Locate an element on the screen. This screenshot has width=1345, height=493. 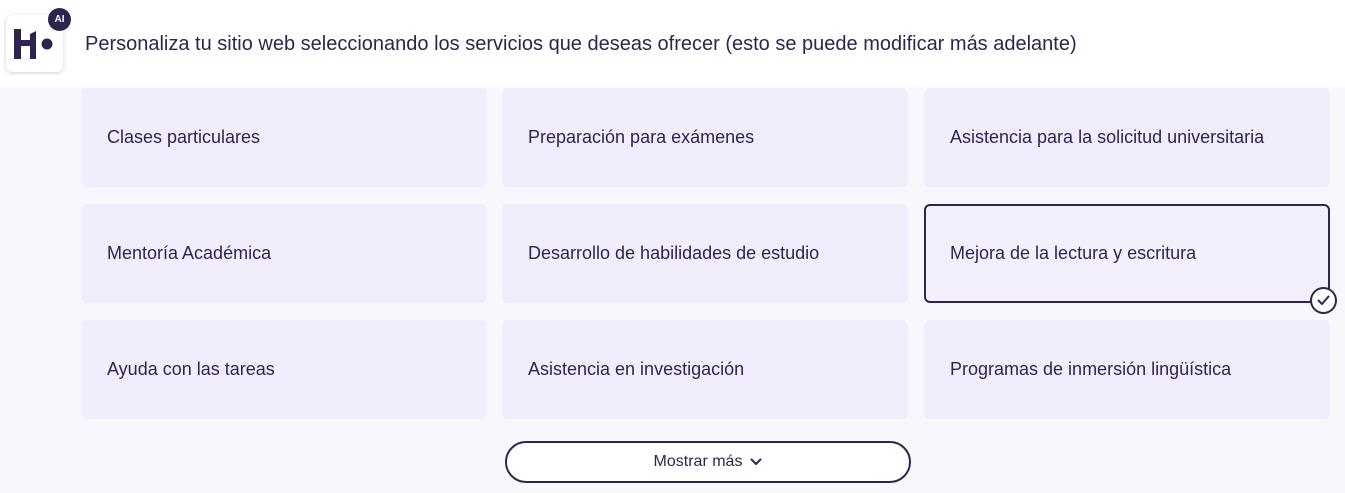
ai-badge: AI is located at coordinates (59, 19).